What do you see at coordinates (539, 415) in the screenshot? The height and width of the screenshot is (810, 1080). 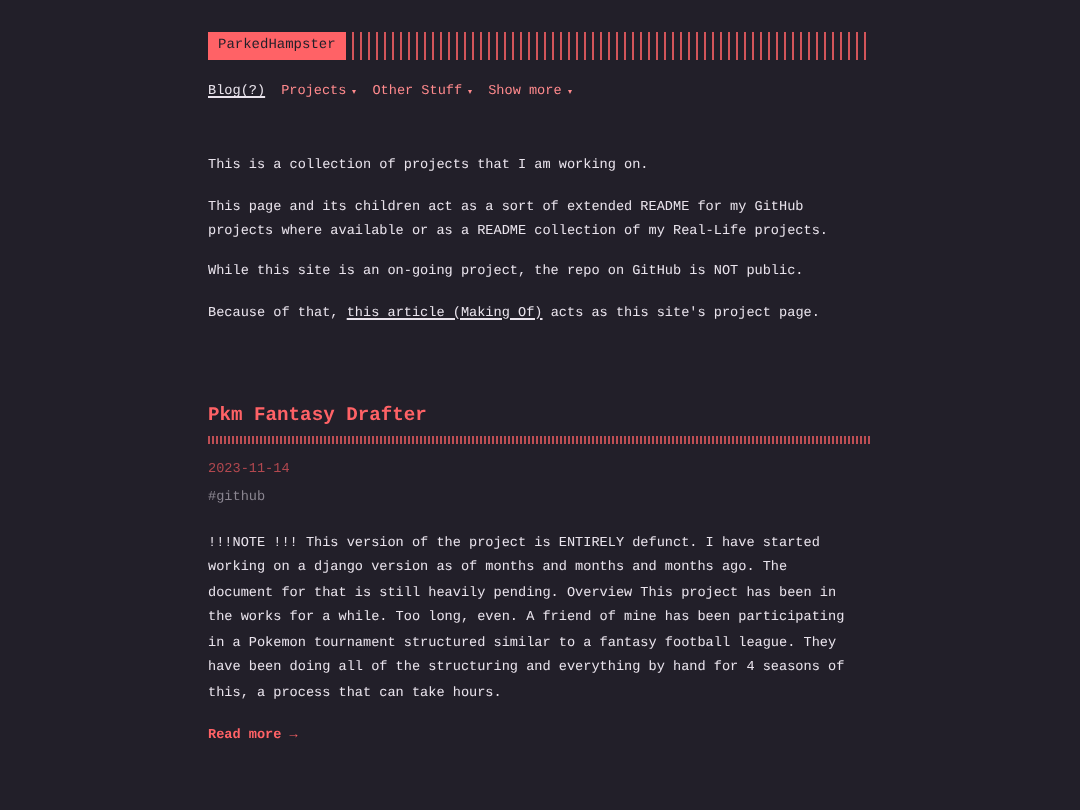 I see `post-title: Pkm Fantasy Drafter` at bounding box center [539, 415].